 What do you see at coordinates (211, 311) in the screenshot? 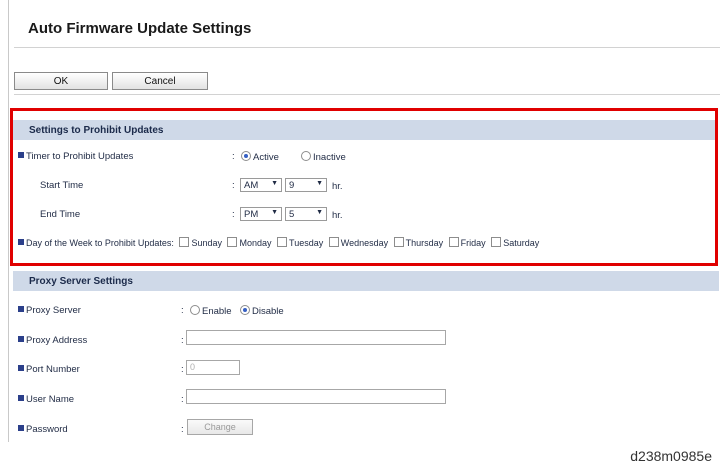
I see `proxy-enable-option: Enable` at bounding box center [211, 311].